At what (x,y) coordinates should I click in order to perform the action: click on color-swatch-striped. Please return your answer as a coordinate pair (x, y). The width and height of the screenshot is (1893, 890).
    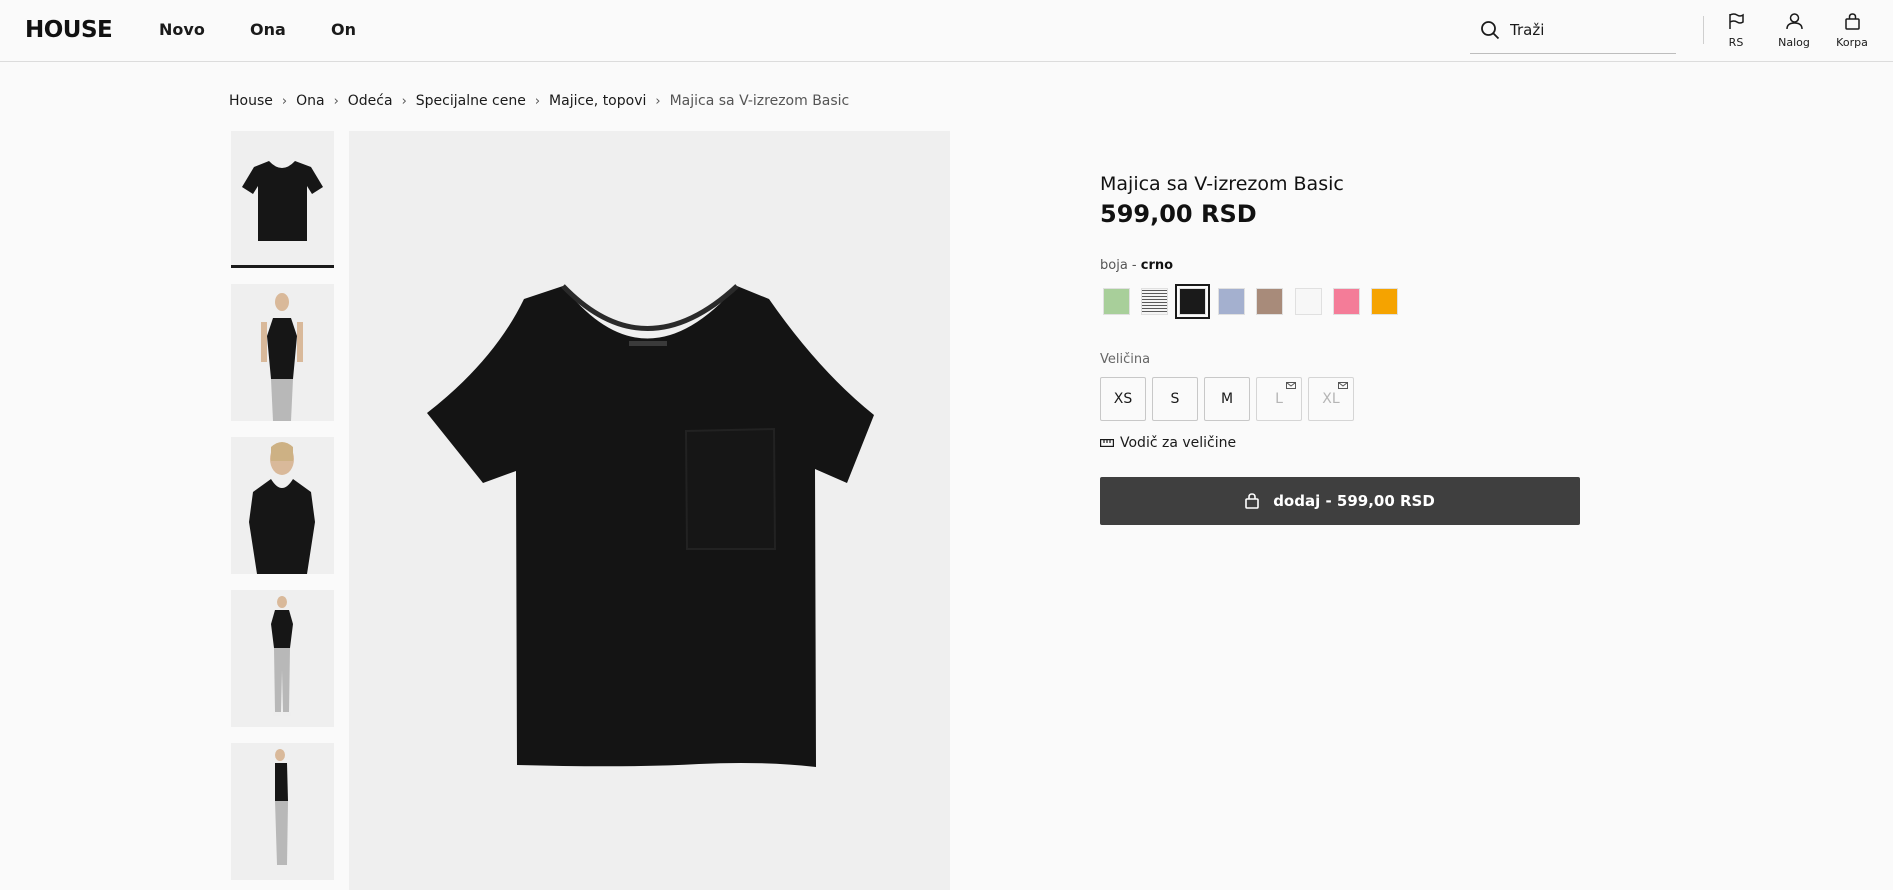
    Looking at the image, I should click on (1154, 301).